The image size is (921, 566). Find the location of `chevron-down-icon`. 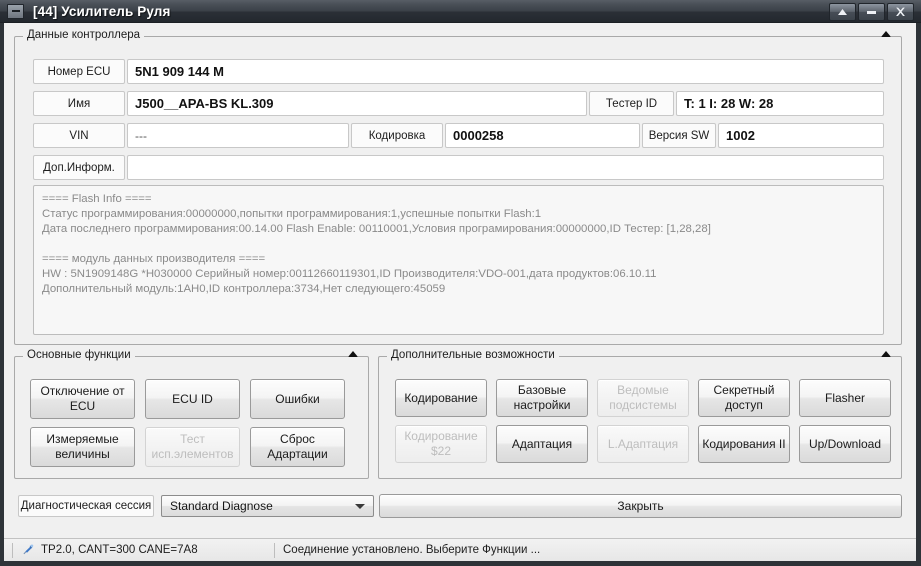

chevron-down-icon is located at coordinates (360, 506).